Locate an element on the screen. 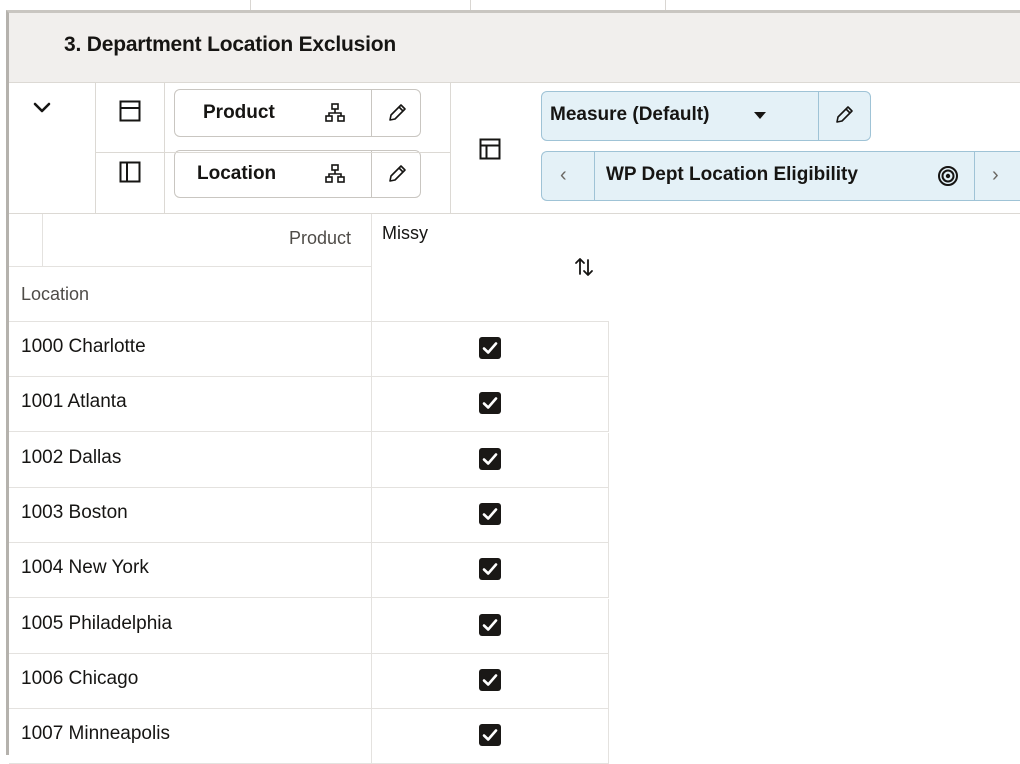  table-row: 1000 Charlotte is located at coordinates (309, 349).